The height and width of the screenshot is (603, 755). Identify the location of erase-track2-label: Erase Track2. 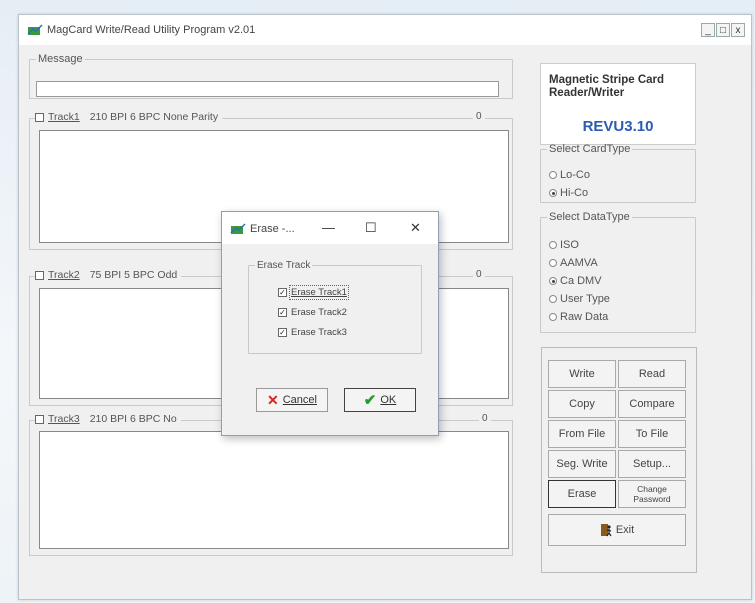
(319, 312).